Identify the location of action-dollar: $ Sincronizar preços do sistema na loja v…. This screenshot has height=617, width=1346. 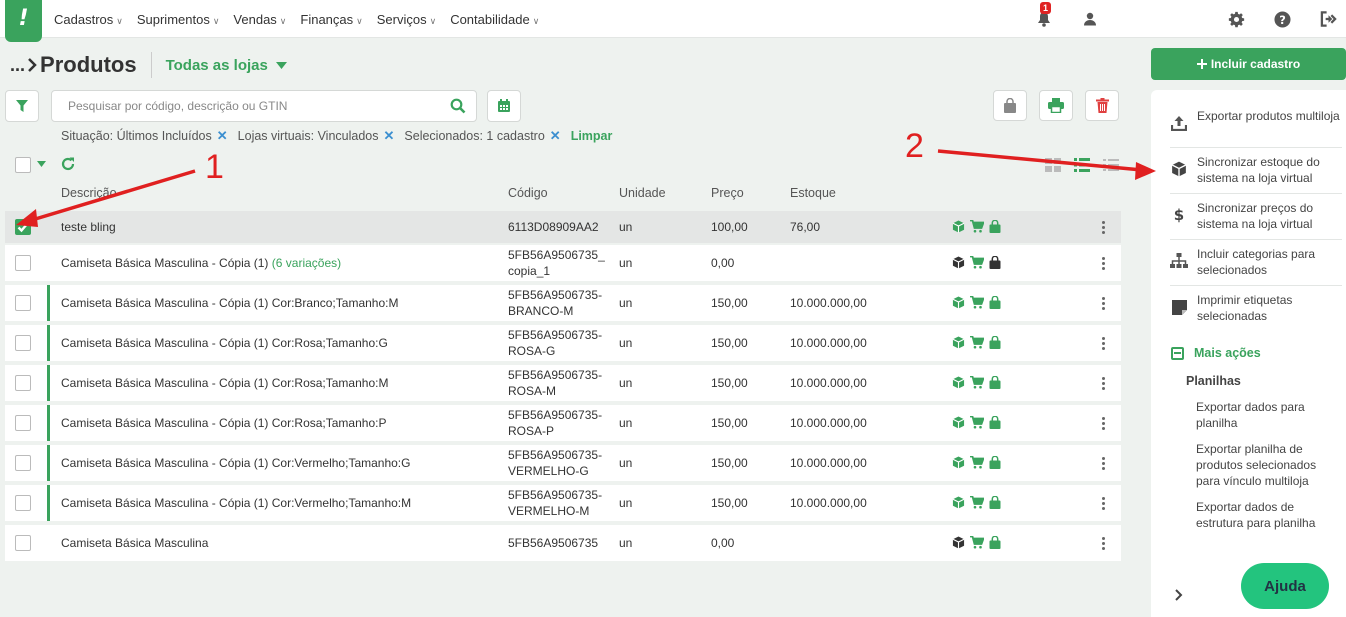
(1256, 216).